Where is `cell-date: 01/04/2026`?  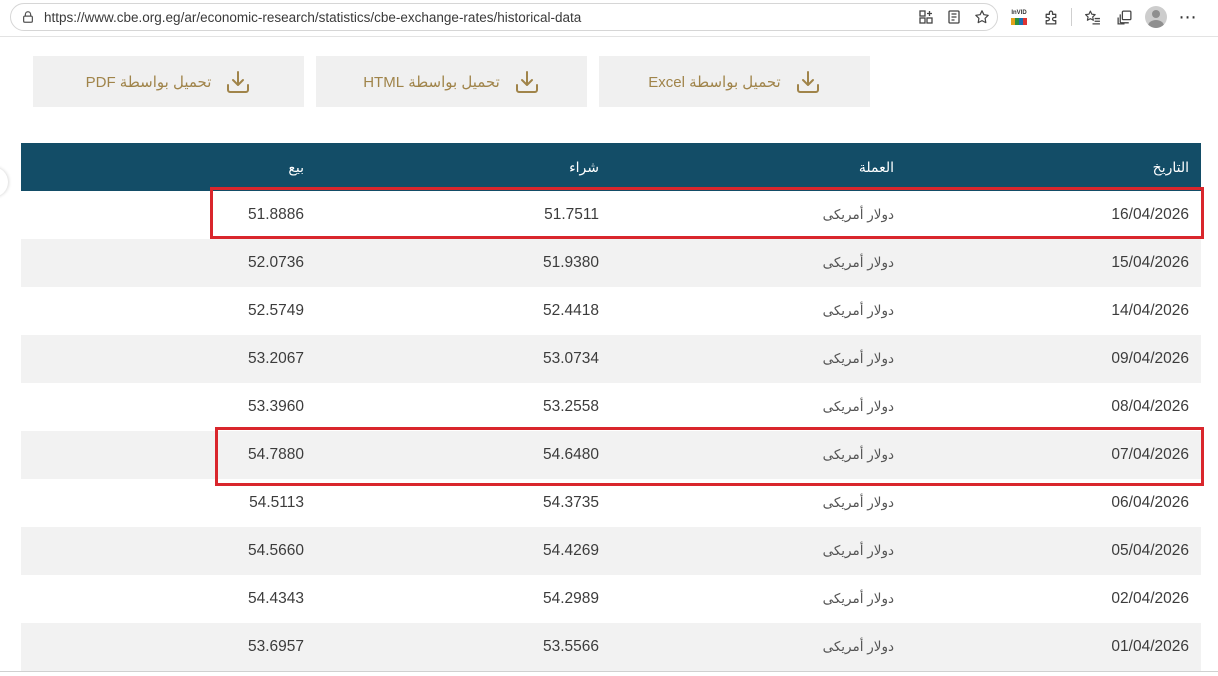
cell-date: 01/04/2026 is located at coordinates (1150, 646).